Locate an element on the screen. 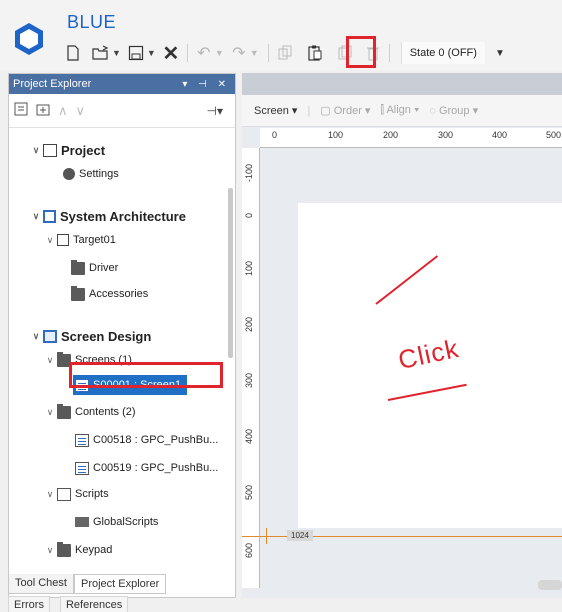 This screenshot has height=612, width=562. panel-header: Project Explorer ▾ ⊣ ✕ is located at coordinates (122, 84).